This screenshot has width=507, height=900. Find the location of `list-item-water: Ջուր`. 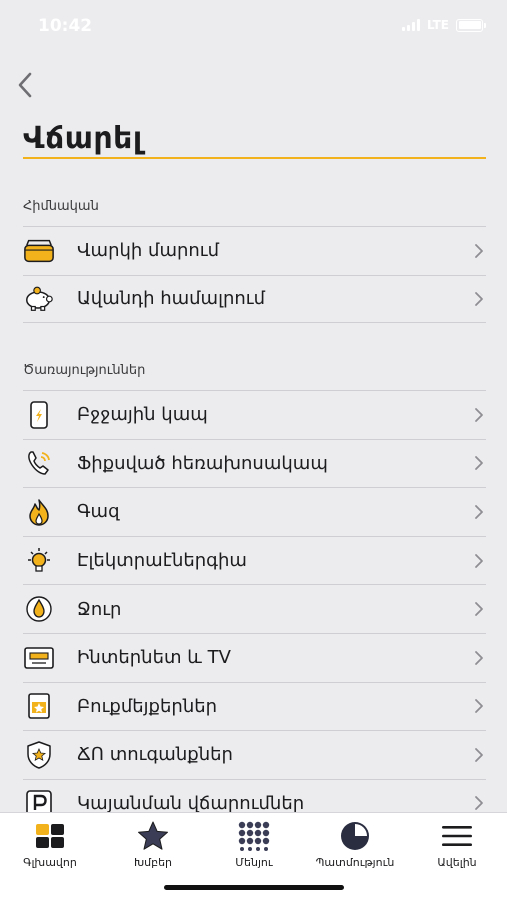

list-item-water: Ջուր is located at coordinates (254, 608).